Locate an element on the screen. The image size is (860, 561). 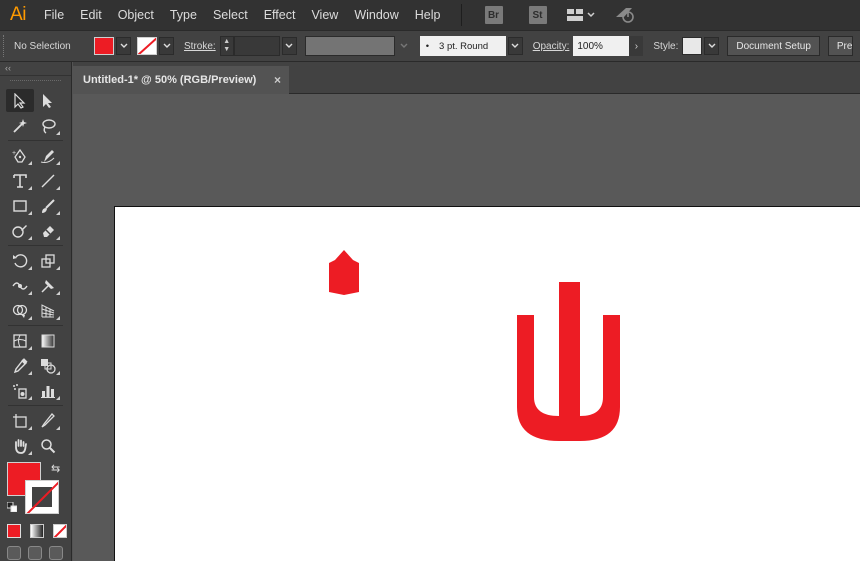
paintbrush-tool is located at coordinates (48, 205).